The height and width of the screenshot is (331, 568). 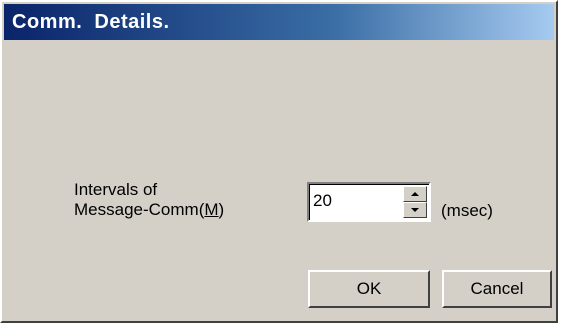 I want to click on interval-label-line1: Intervals of, so click(x=116, y=189).